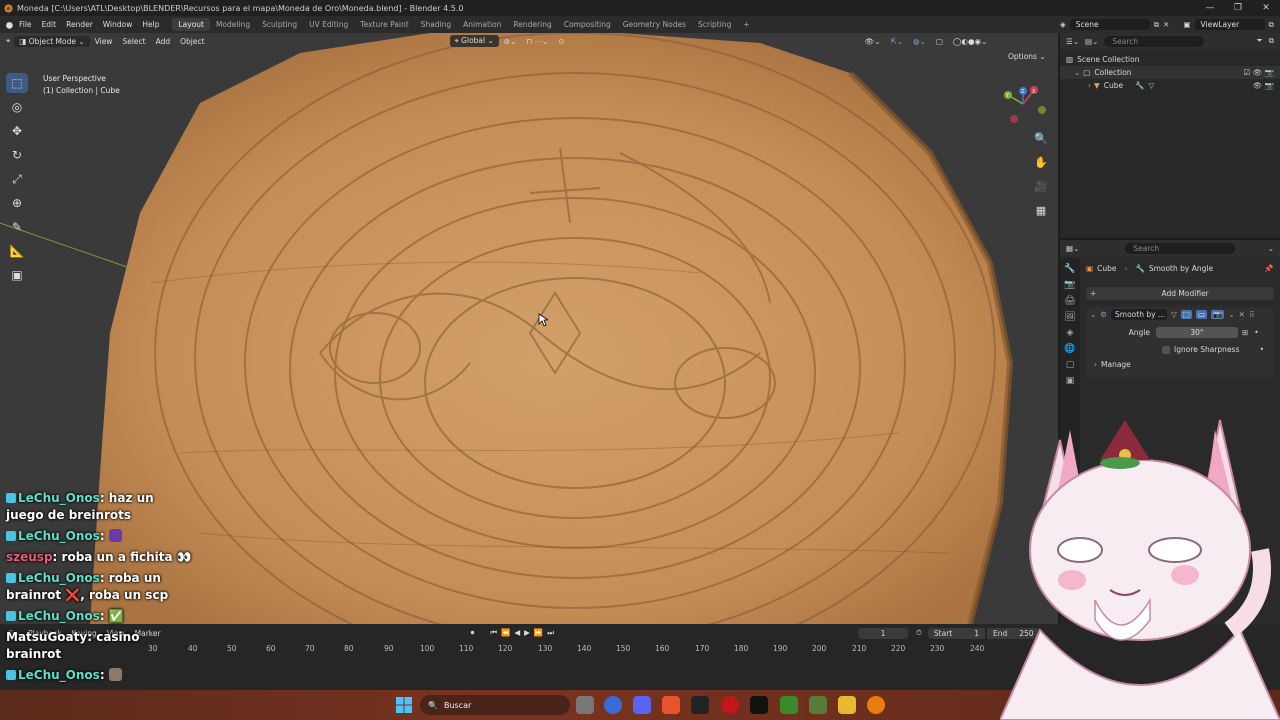 This screenshot has width=1280, height=720. What do you see at coordinates (746, 24) in the screenshot?
I see `add-workspace-icon: +` at bounding box center [746, 24].